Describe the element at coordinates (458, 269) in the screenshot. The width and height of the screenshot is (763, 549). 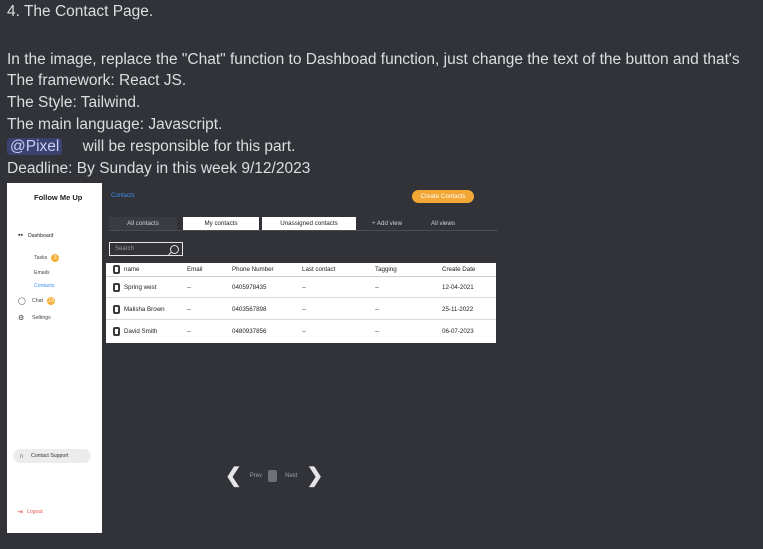
I see `column-header-create-date: Create Date` at that location.